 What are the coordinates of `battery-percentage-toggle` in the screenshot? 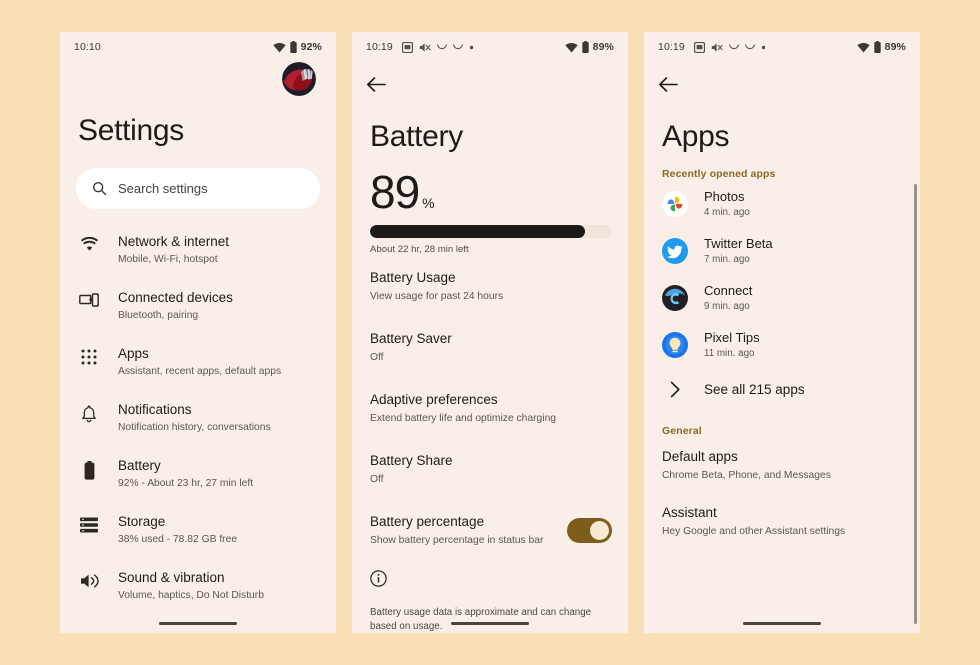 It's located at (589, 530).